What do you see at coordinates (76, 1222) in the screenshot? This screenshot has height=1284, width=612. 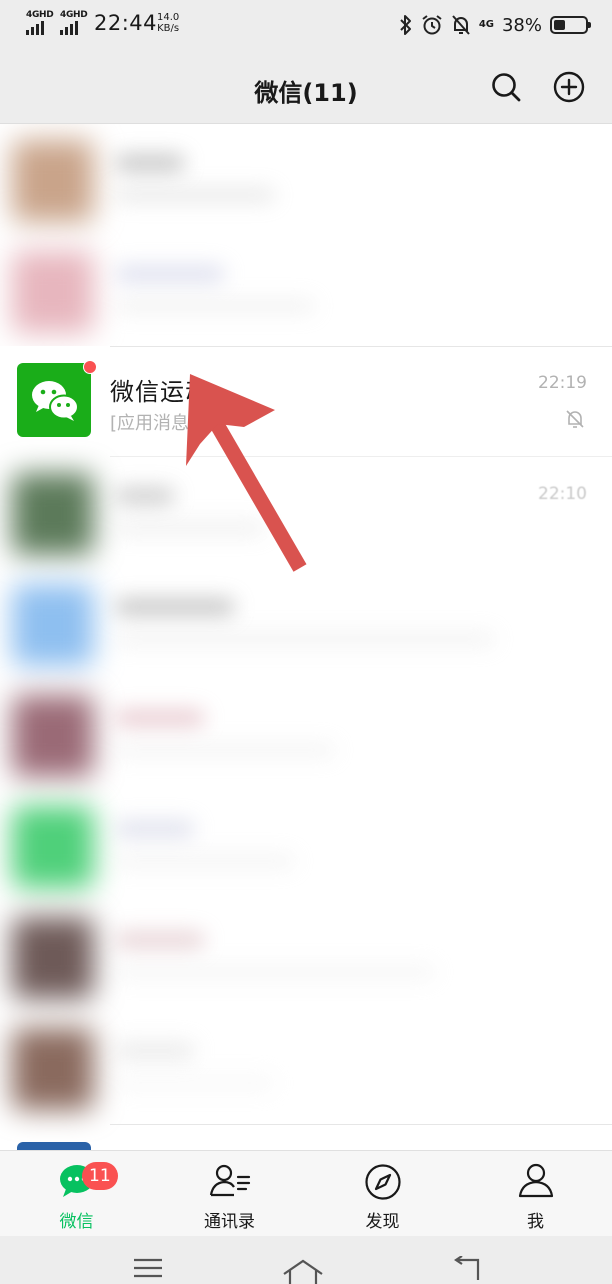 I see `tab-label: 微信` at bounding box center [76, 1222].